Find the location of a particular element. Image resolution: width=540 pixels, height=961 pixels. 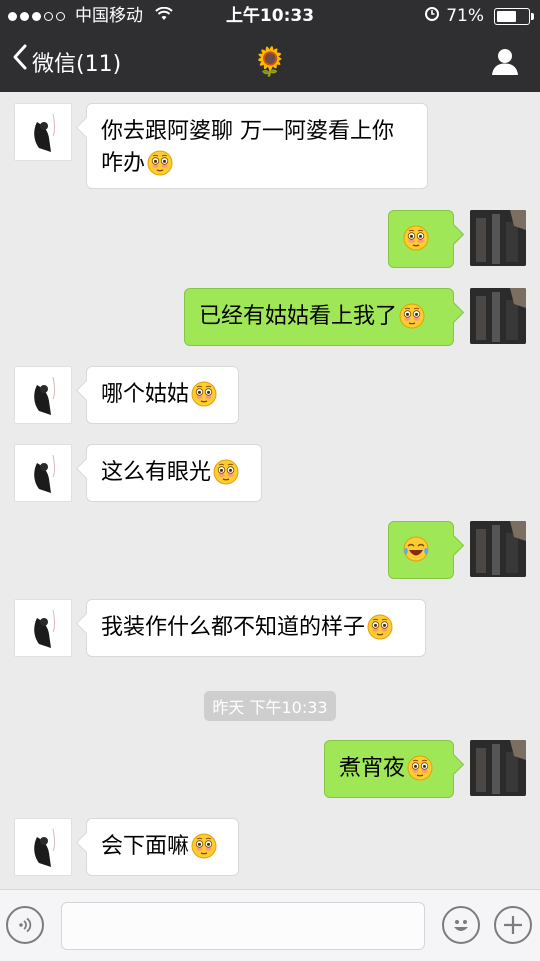

nav-bar: 微信(11) 🌻 is located at coordinates (270, 62).